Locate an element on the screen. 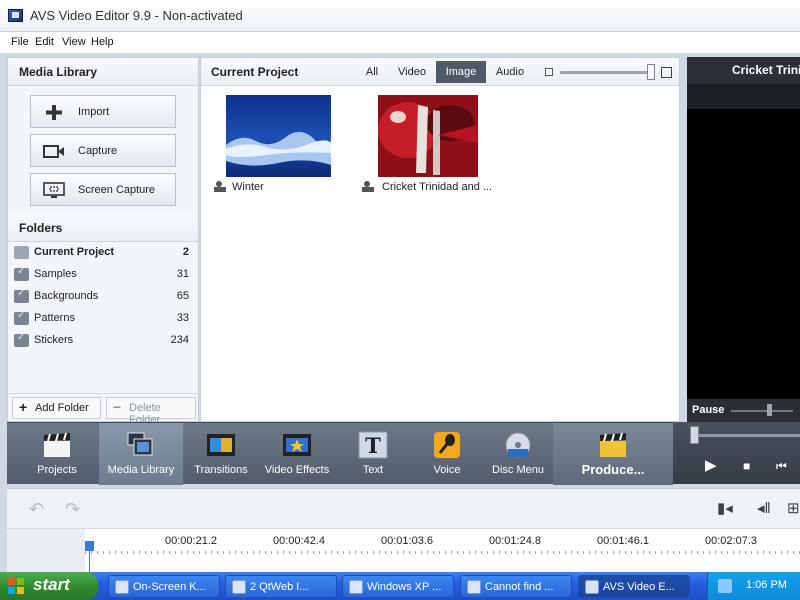 This screenshot has height=600, width=800. folder-name: Backgrounds is located at coordinates (66, 296).